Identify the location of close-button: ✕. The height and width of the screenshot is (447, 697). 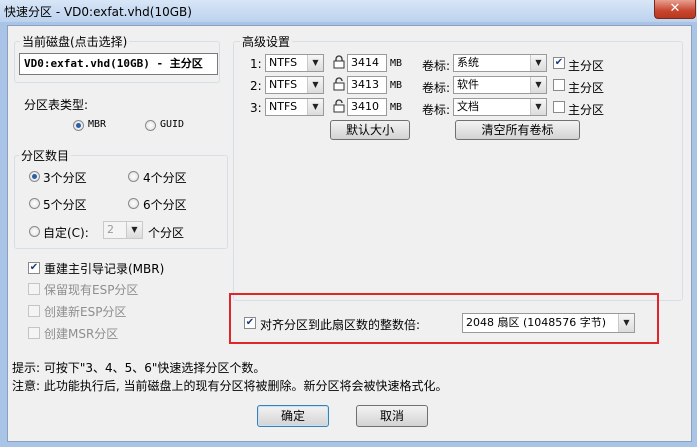
(675, 9).